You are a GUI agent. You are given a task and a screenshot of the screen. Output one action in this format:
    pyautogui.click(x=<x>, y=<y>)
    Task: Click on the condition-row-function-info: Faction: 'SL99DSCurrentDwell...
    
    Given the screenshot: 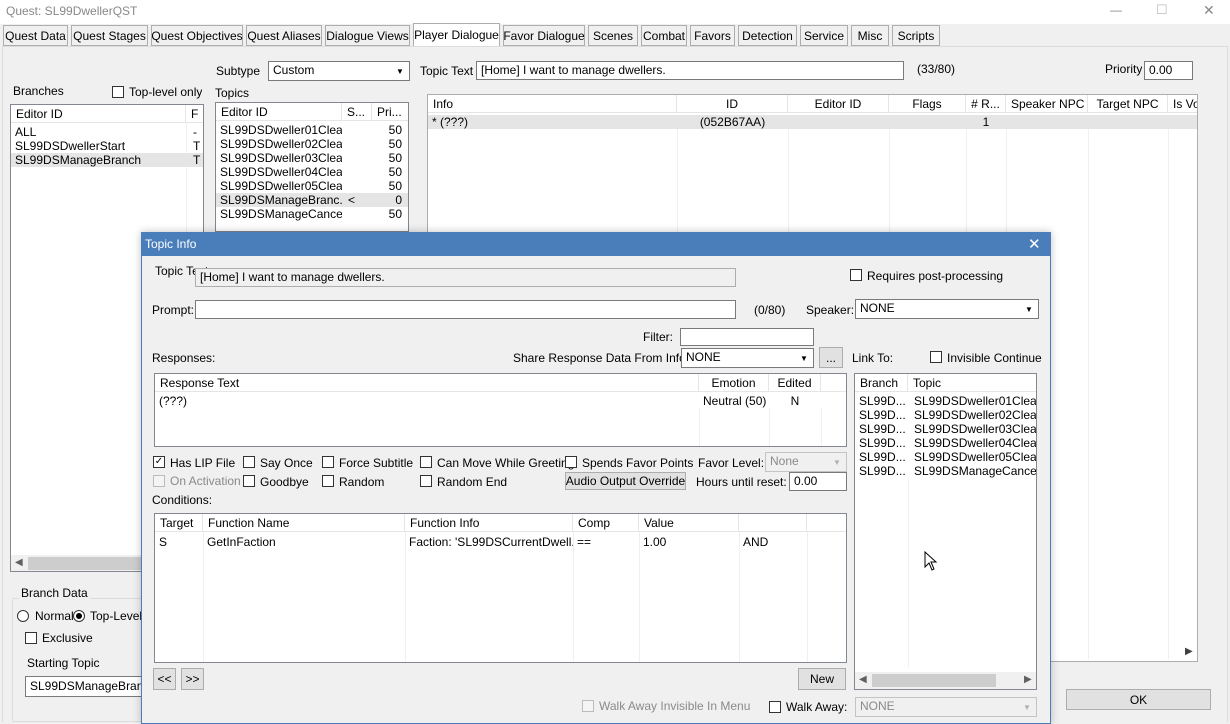 What is the action you would take?
    pyautogui.click(x=489, y=542)
    